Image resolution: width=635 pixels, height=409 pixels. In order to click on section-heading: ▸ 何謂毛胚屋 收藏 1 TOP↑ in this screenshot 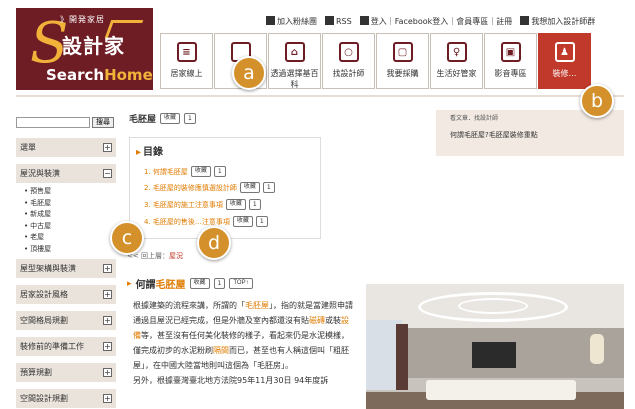, I will do `click(190, 283)`.